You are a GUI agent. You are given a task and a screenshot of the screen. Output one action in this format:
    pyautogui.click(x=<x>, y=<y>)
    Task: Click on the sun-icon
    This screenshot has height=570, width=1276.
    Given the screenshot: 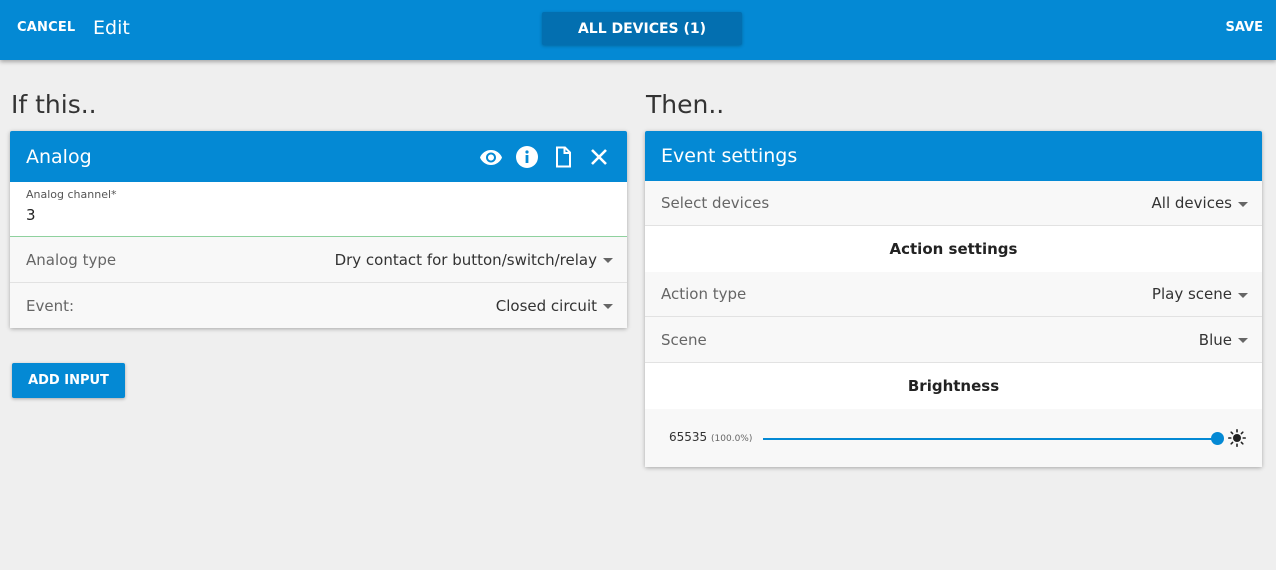 What is the action you would take?
    pyautogui.click(x=1237, y=438)
    